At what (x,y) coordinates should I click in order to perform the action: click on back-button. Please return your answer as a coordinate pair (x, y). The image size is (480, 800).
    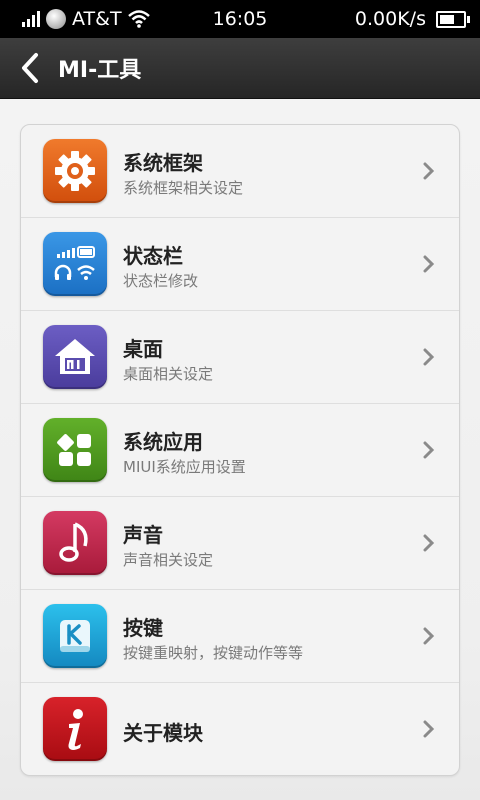
    Looking at the image, I should click on (30, 68).